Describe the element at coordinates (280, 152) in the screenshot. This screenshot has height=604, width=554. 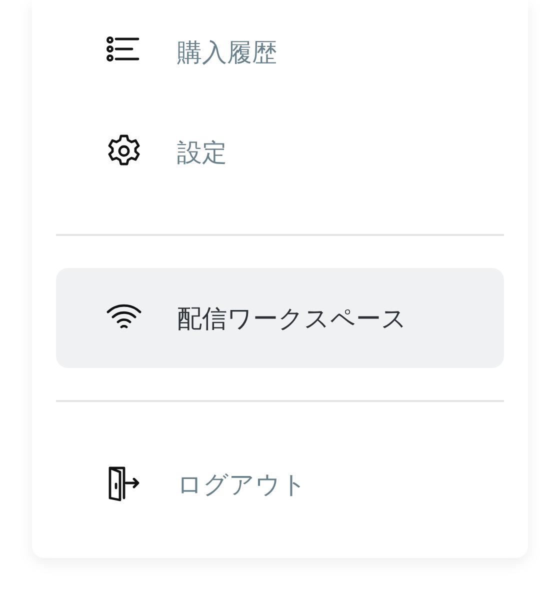
I see `menu-item: 設定` at that location.